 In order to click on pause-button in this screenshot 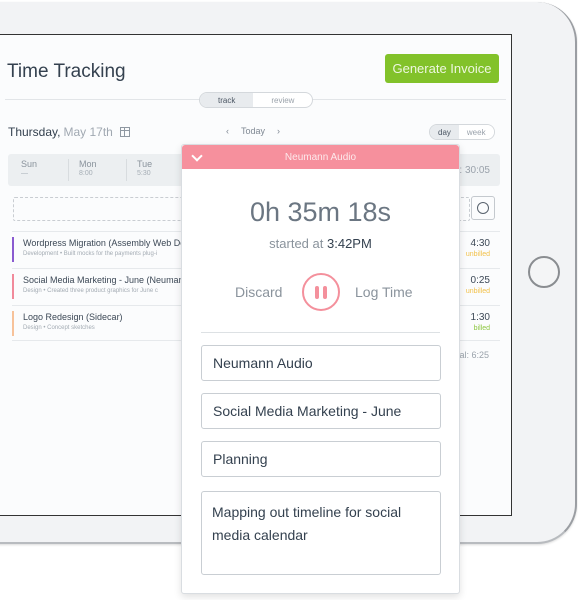, I will do `click(321, 292)`.